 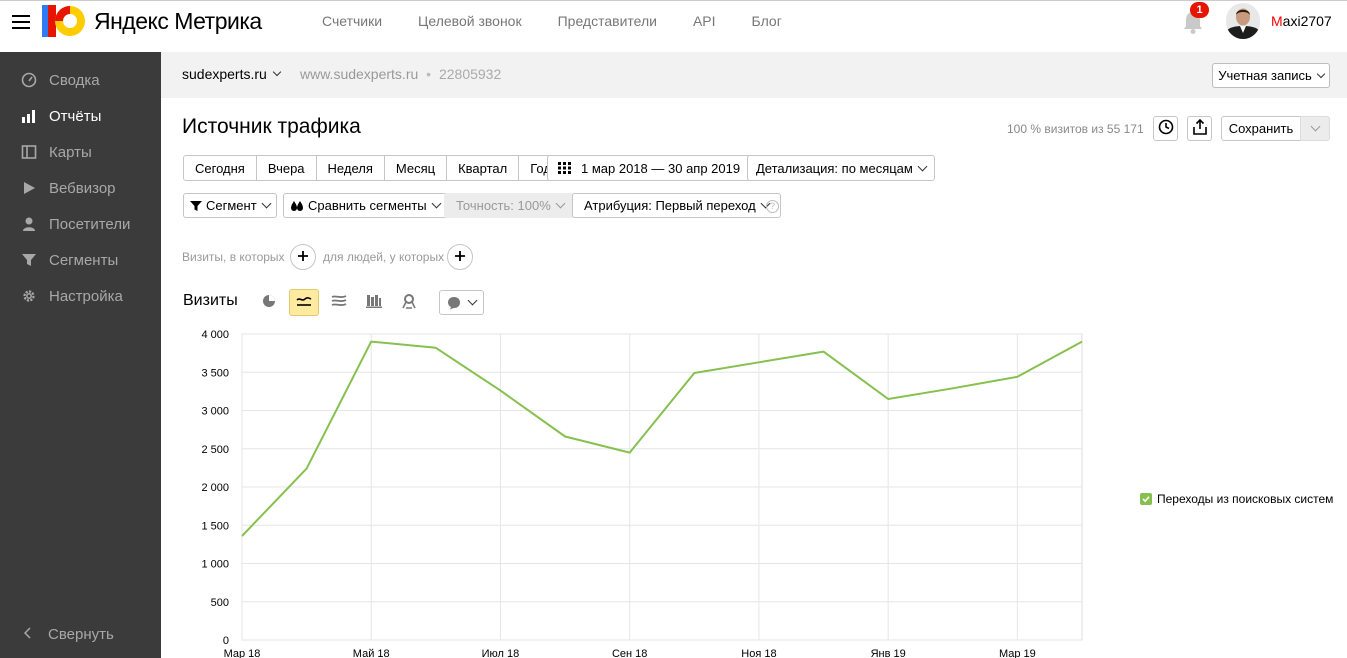 I want to click on chart-type-bar, so click(x=374, y=302).